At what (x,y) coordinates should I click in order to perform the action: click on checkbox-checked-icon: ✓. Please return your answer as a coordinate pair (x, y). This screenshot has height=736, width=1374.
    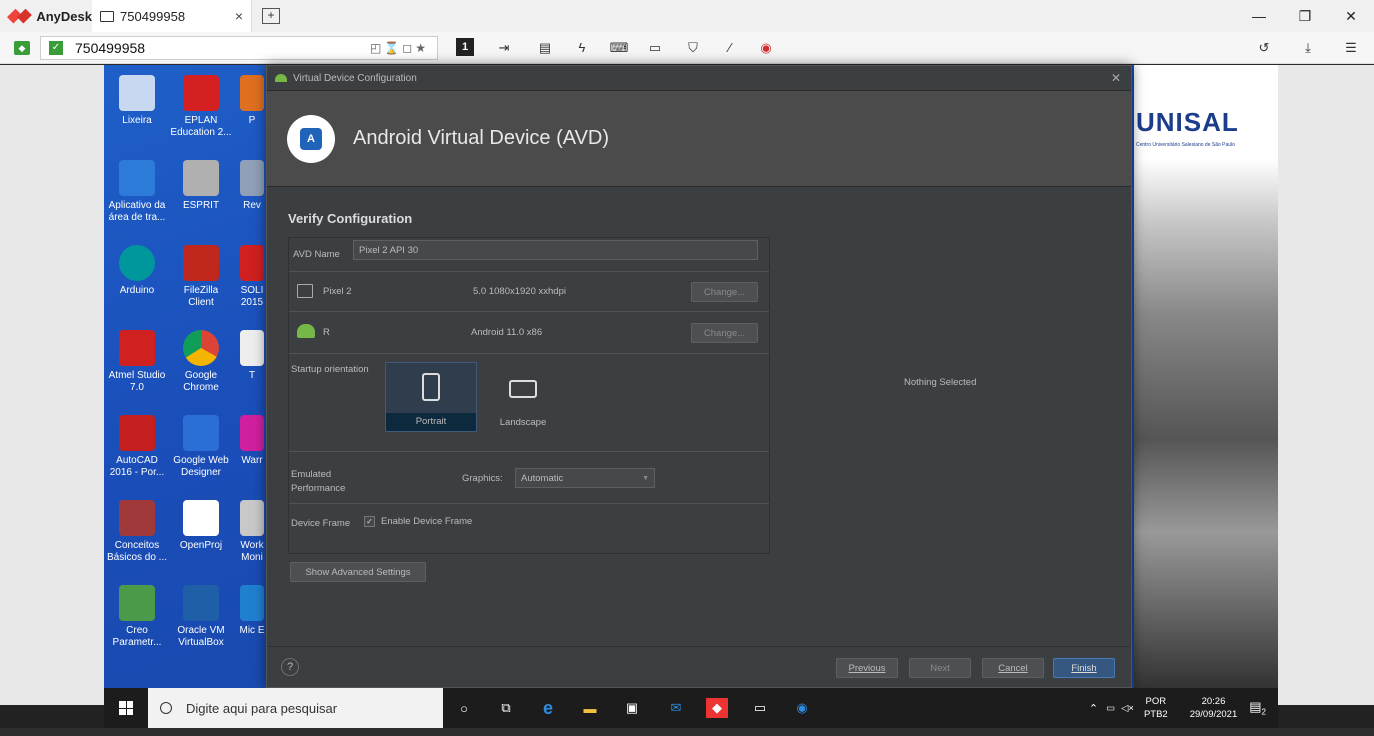
    Looking at the image, I should click on (369, 521).